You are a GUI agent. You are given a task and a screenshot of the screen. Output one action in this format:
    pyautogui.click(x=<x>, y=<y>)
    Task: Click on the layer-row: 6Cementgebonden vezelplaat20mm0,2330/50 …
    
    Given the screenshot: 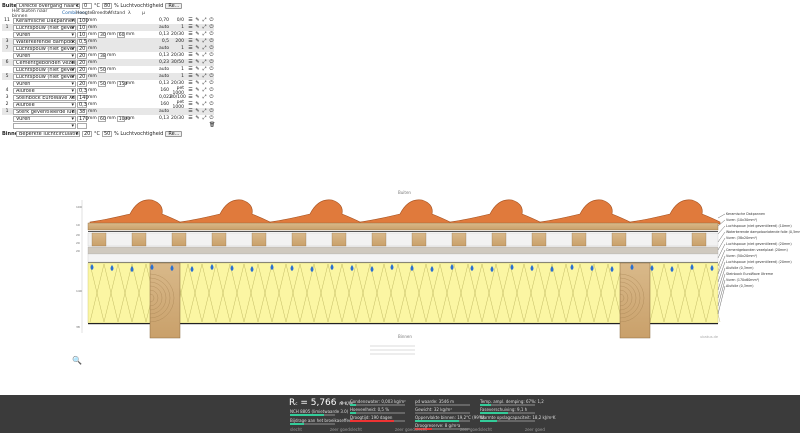 What is the action you would take?
    pyautogui.click(x=108, y=62)
    